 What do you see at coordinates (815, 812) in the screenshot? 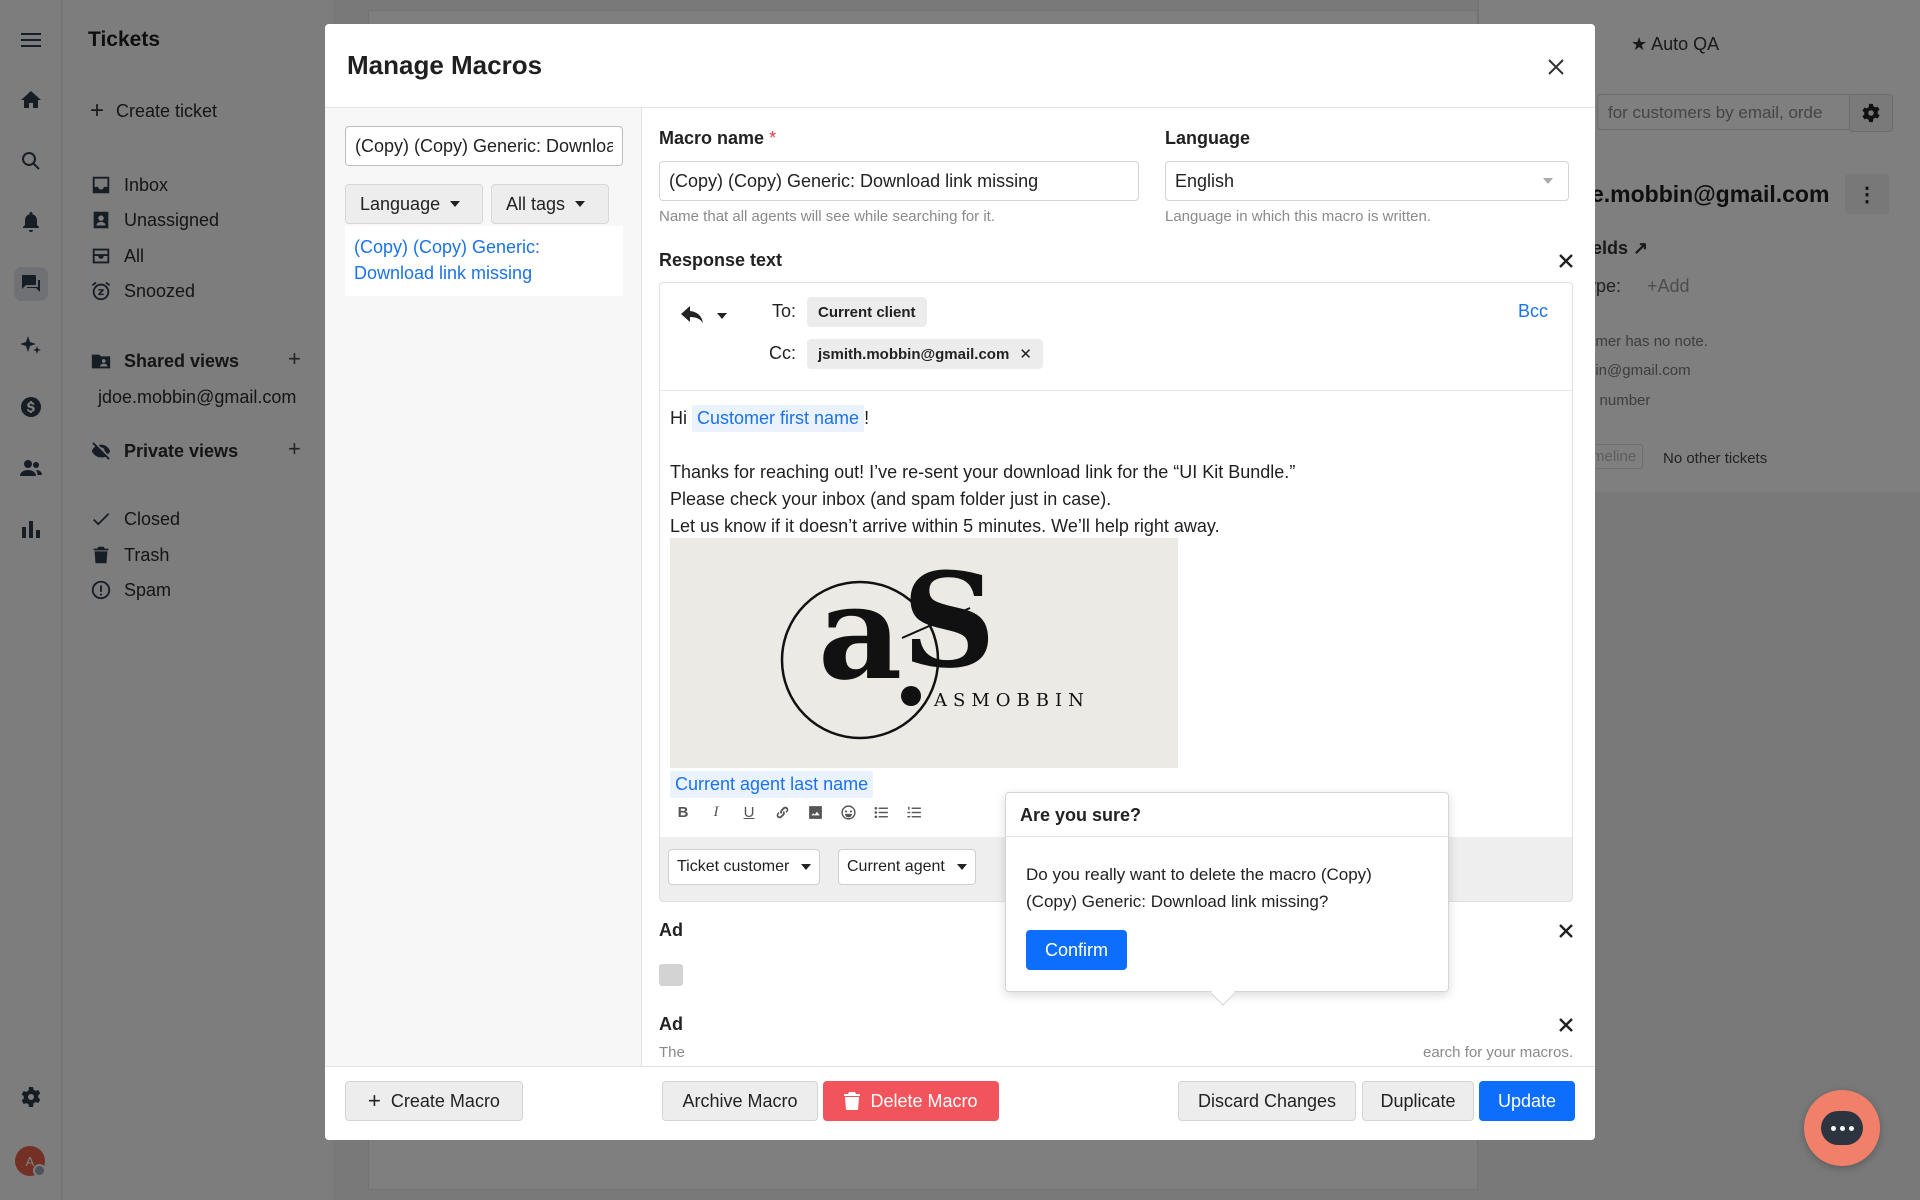
I see `image-icon` at bounding box center [815, 812].